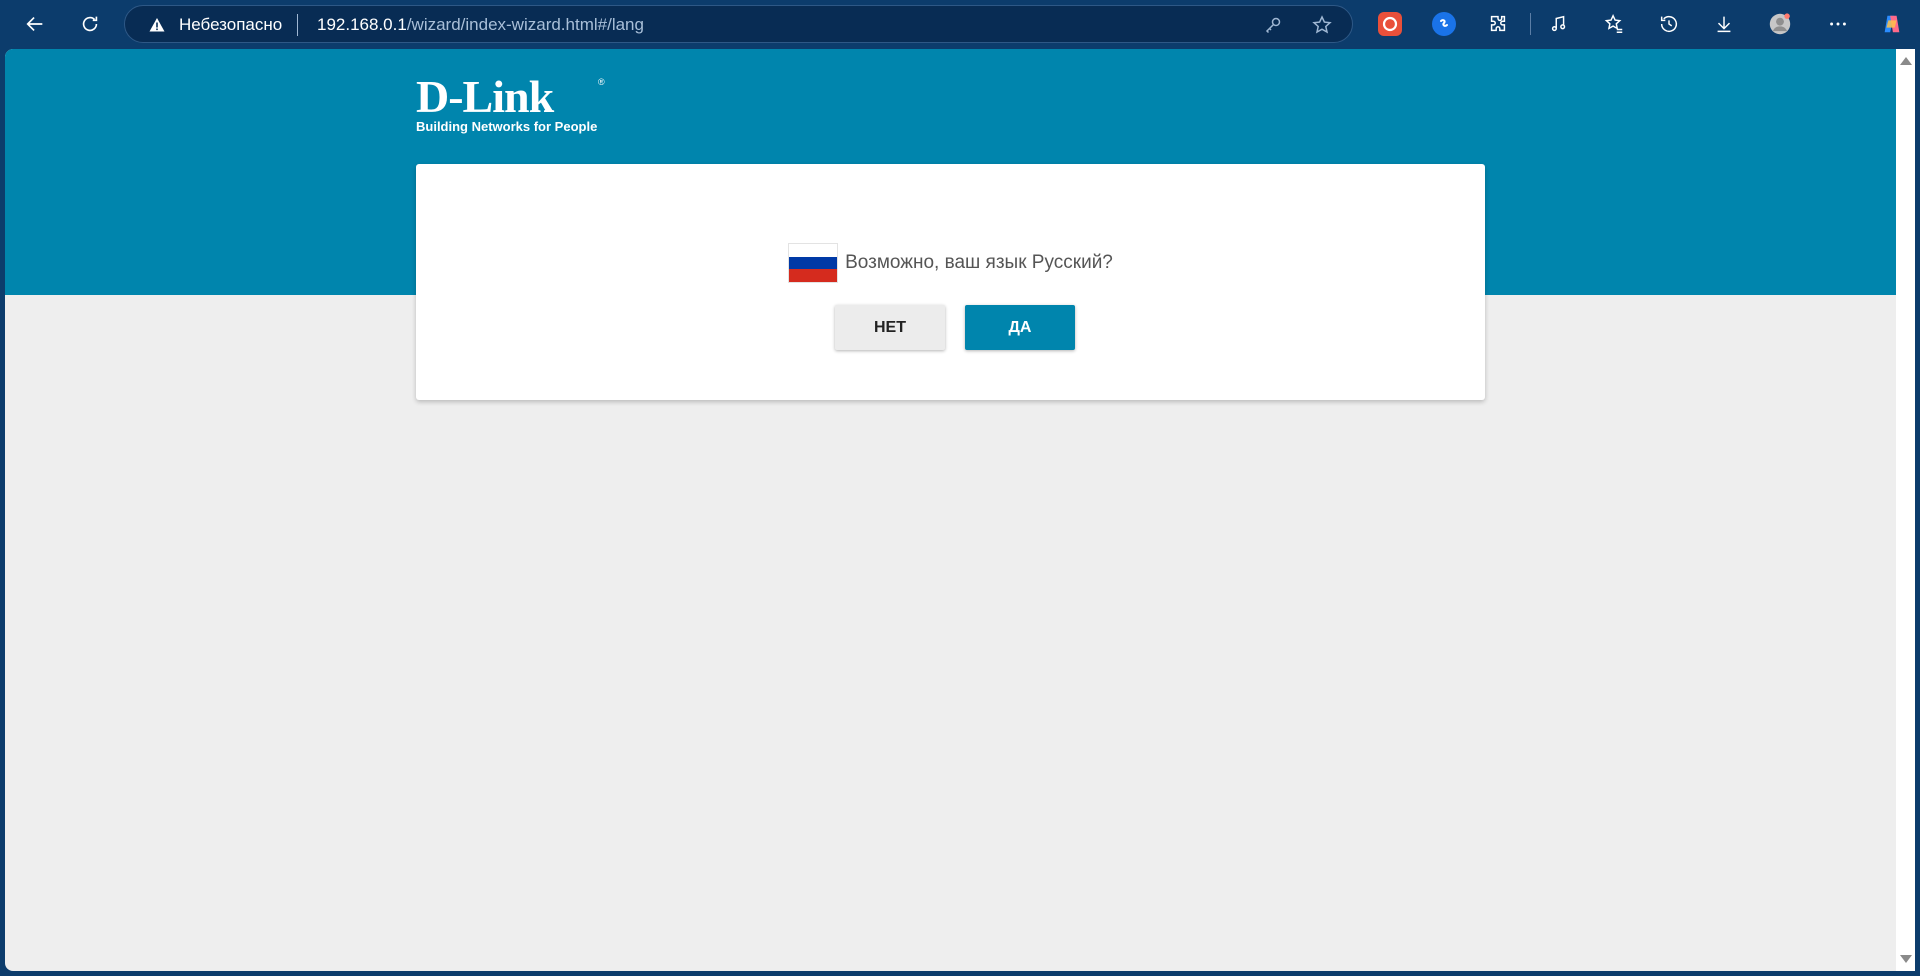  What do you see at coordinates (1390, 24) in the screenshot?
I see `extension-record-icon` at bounding box center [1390, 24].